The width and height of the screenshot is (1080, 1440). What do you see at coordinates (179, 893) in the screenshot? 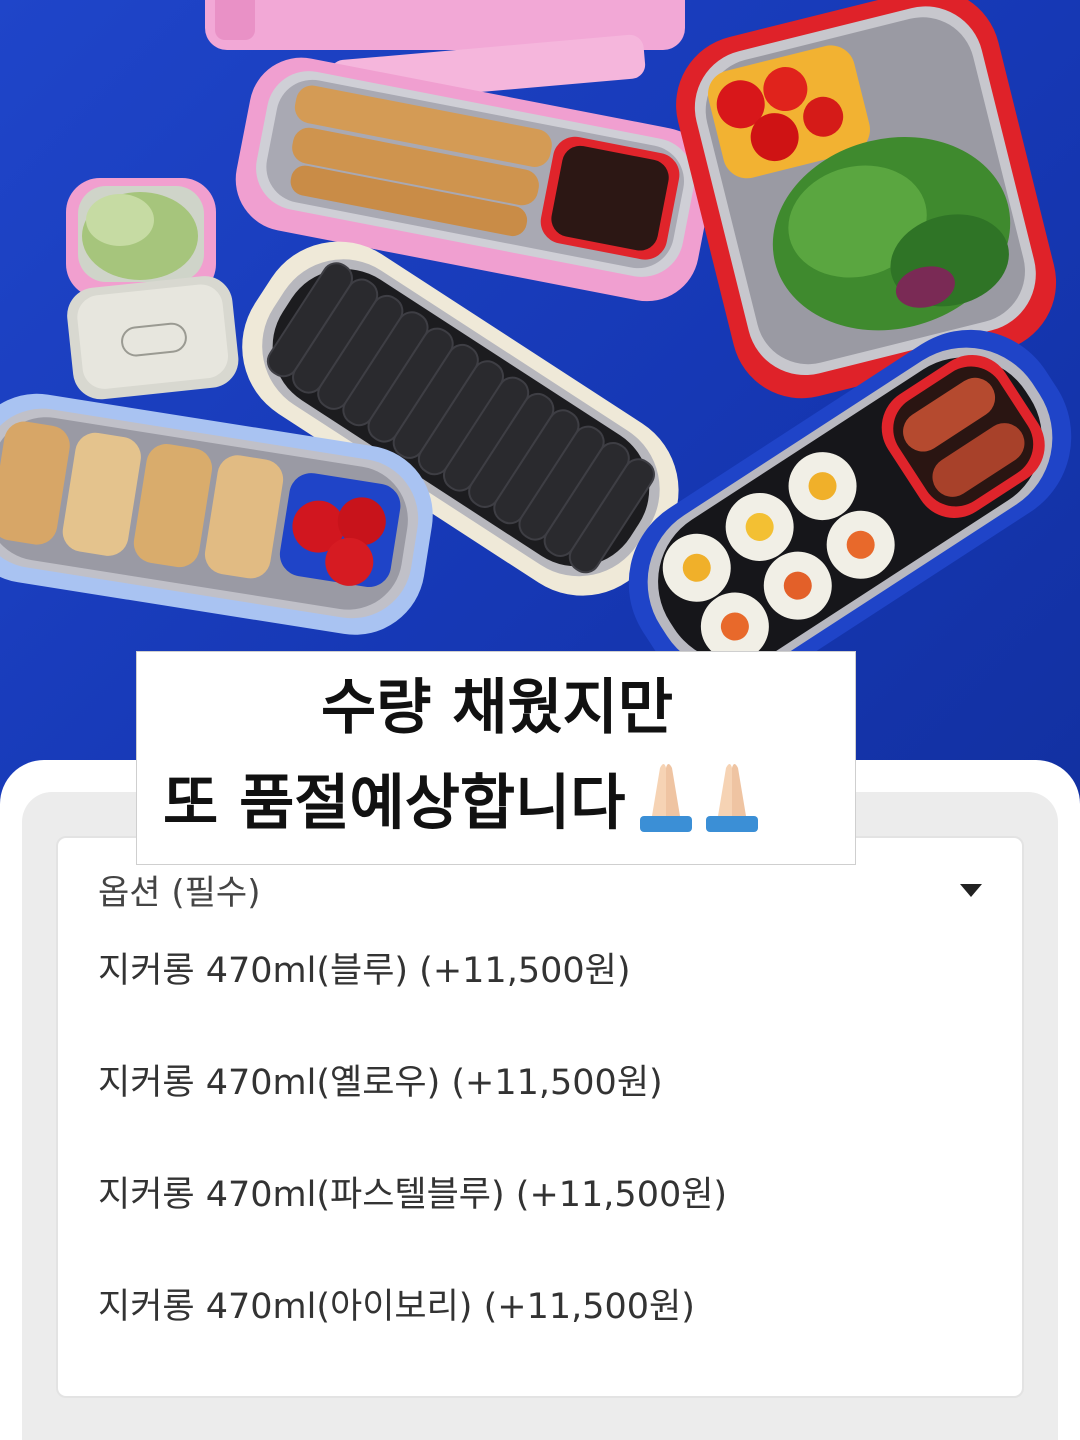
I see `option-select-header: 옵션 (필수)` at bounding box center [179, 893].